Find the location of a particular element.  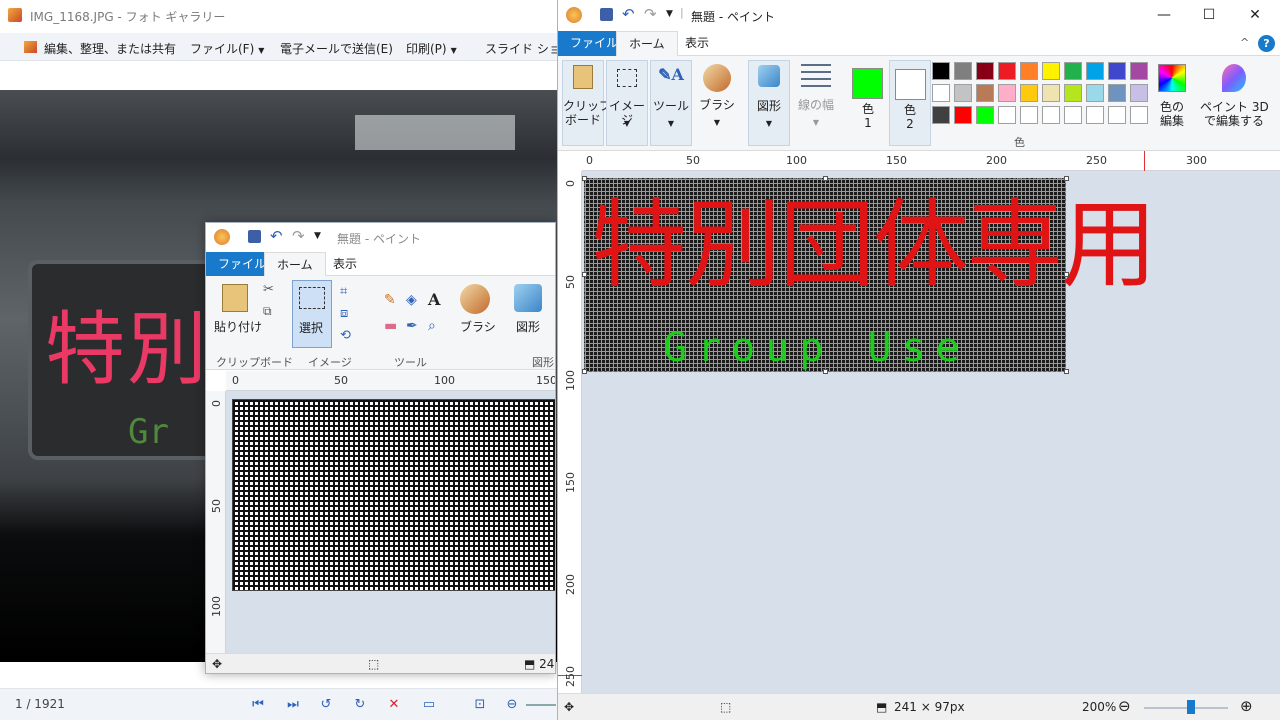

edit-colors-button: 色の 編集 is located at coordinates (1172, 103).